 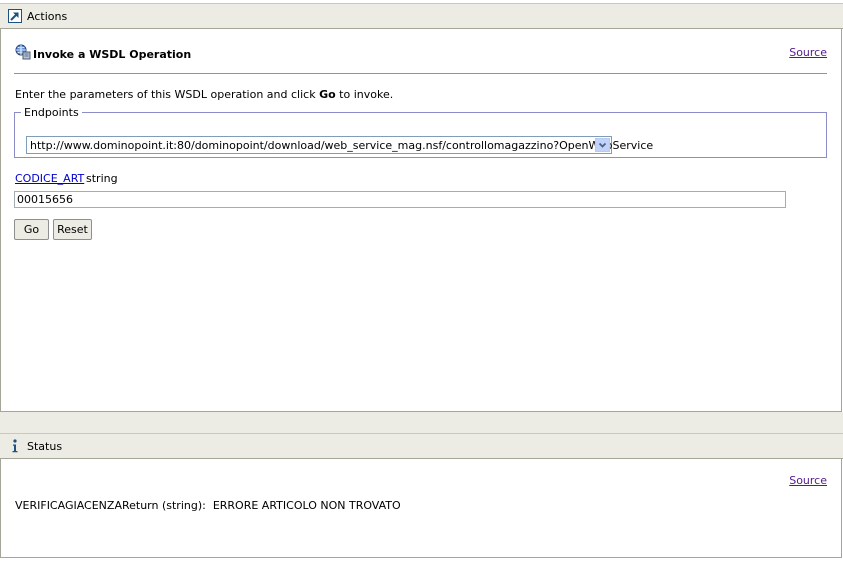 What do you see at coordinates (23, 52) in the screenshot?
I see `wsdl-operation-icon` at bounding box center [23, 52].